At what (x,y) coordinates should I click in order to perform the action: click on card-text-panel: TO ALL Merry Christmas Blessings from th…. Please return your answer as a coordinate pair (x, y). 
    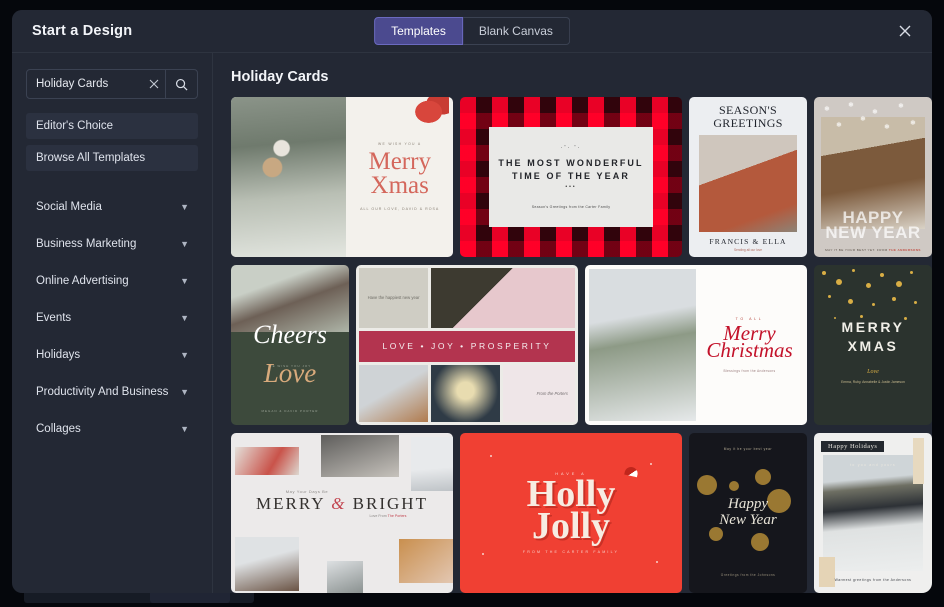
    Looking at the image, I should click on (749, 345).